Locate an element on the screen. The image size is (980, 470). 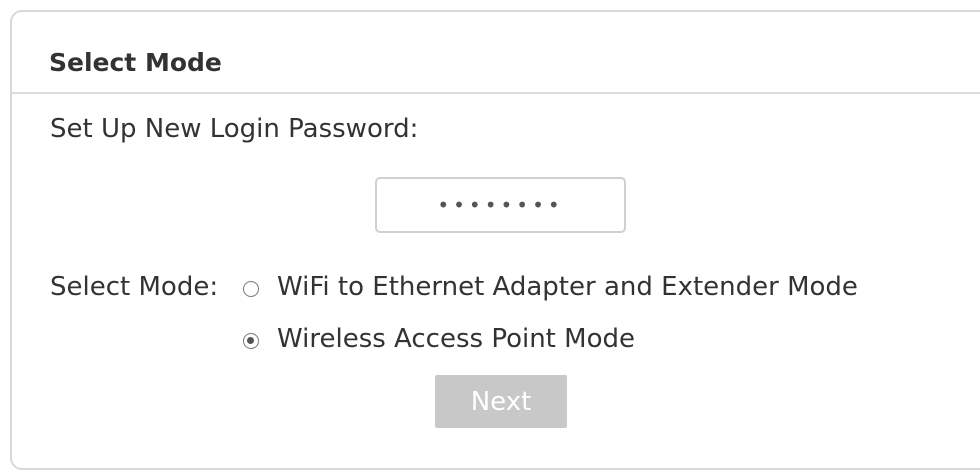
radio-option-wireless-access-point: Wireless Access Point Mode is located at coordinates (439, 339).